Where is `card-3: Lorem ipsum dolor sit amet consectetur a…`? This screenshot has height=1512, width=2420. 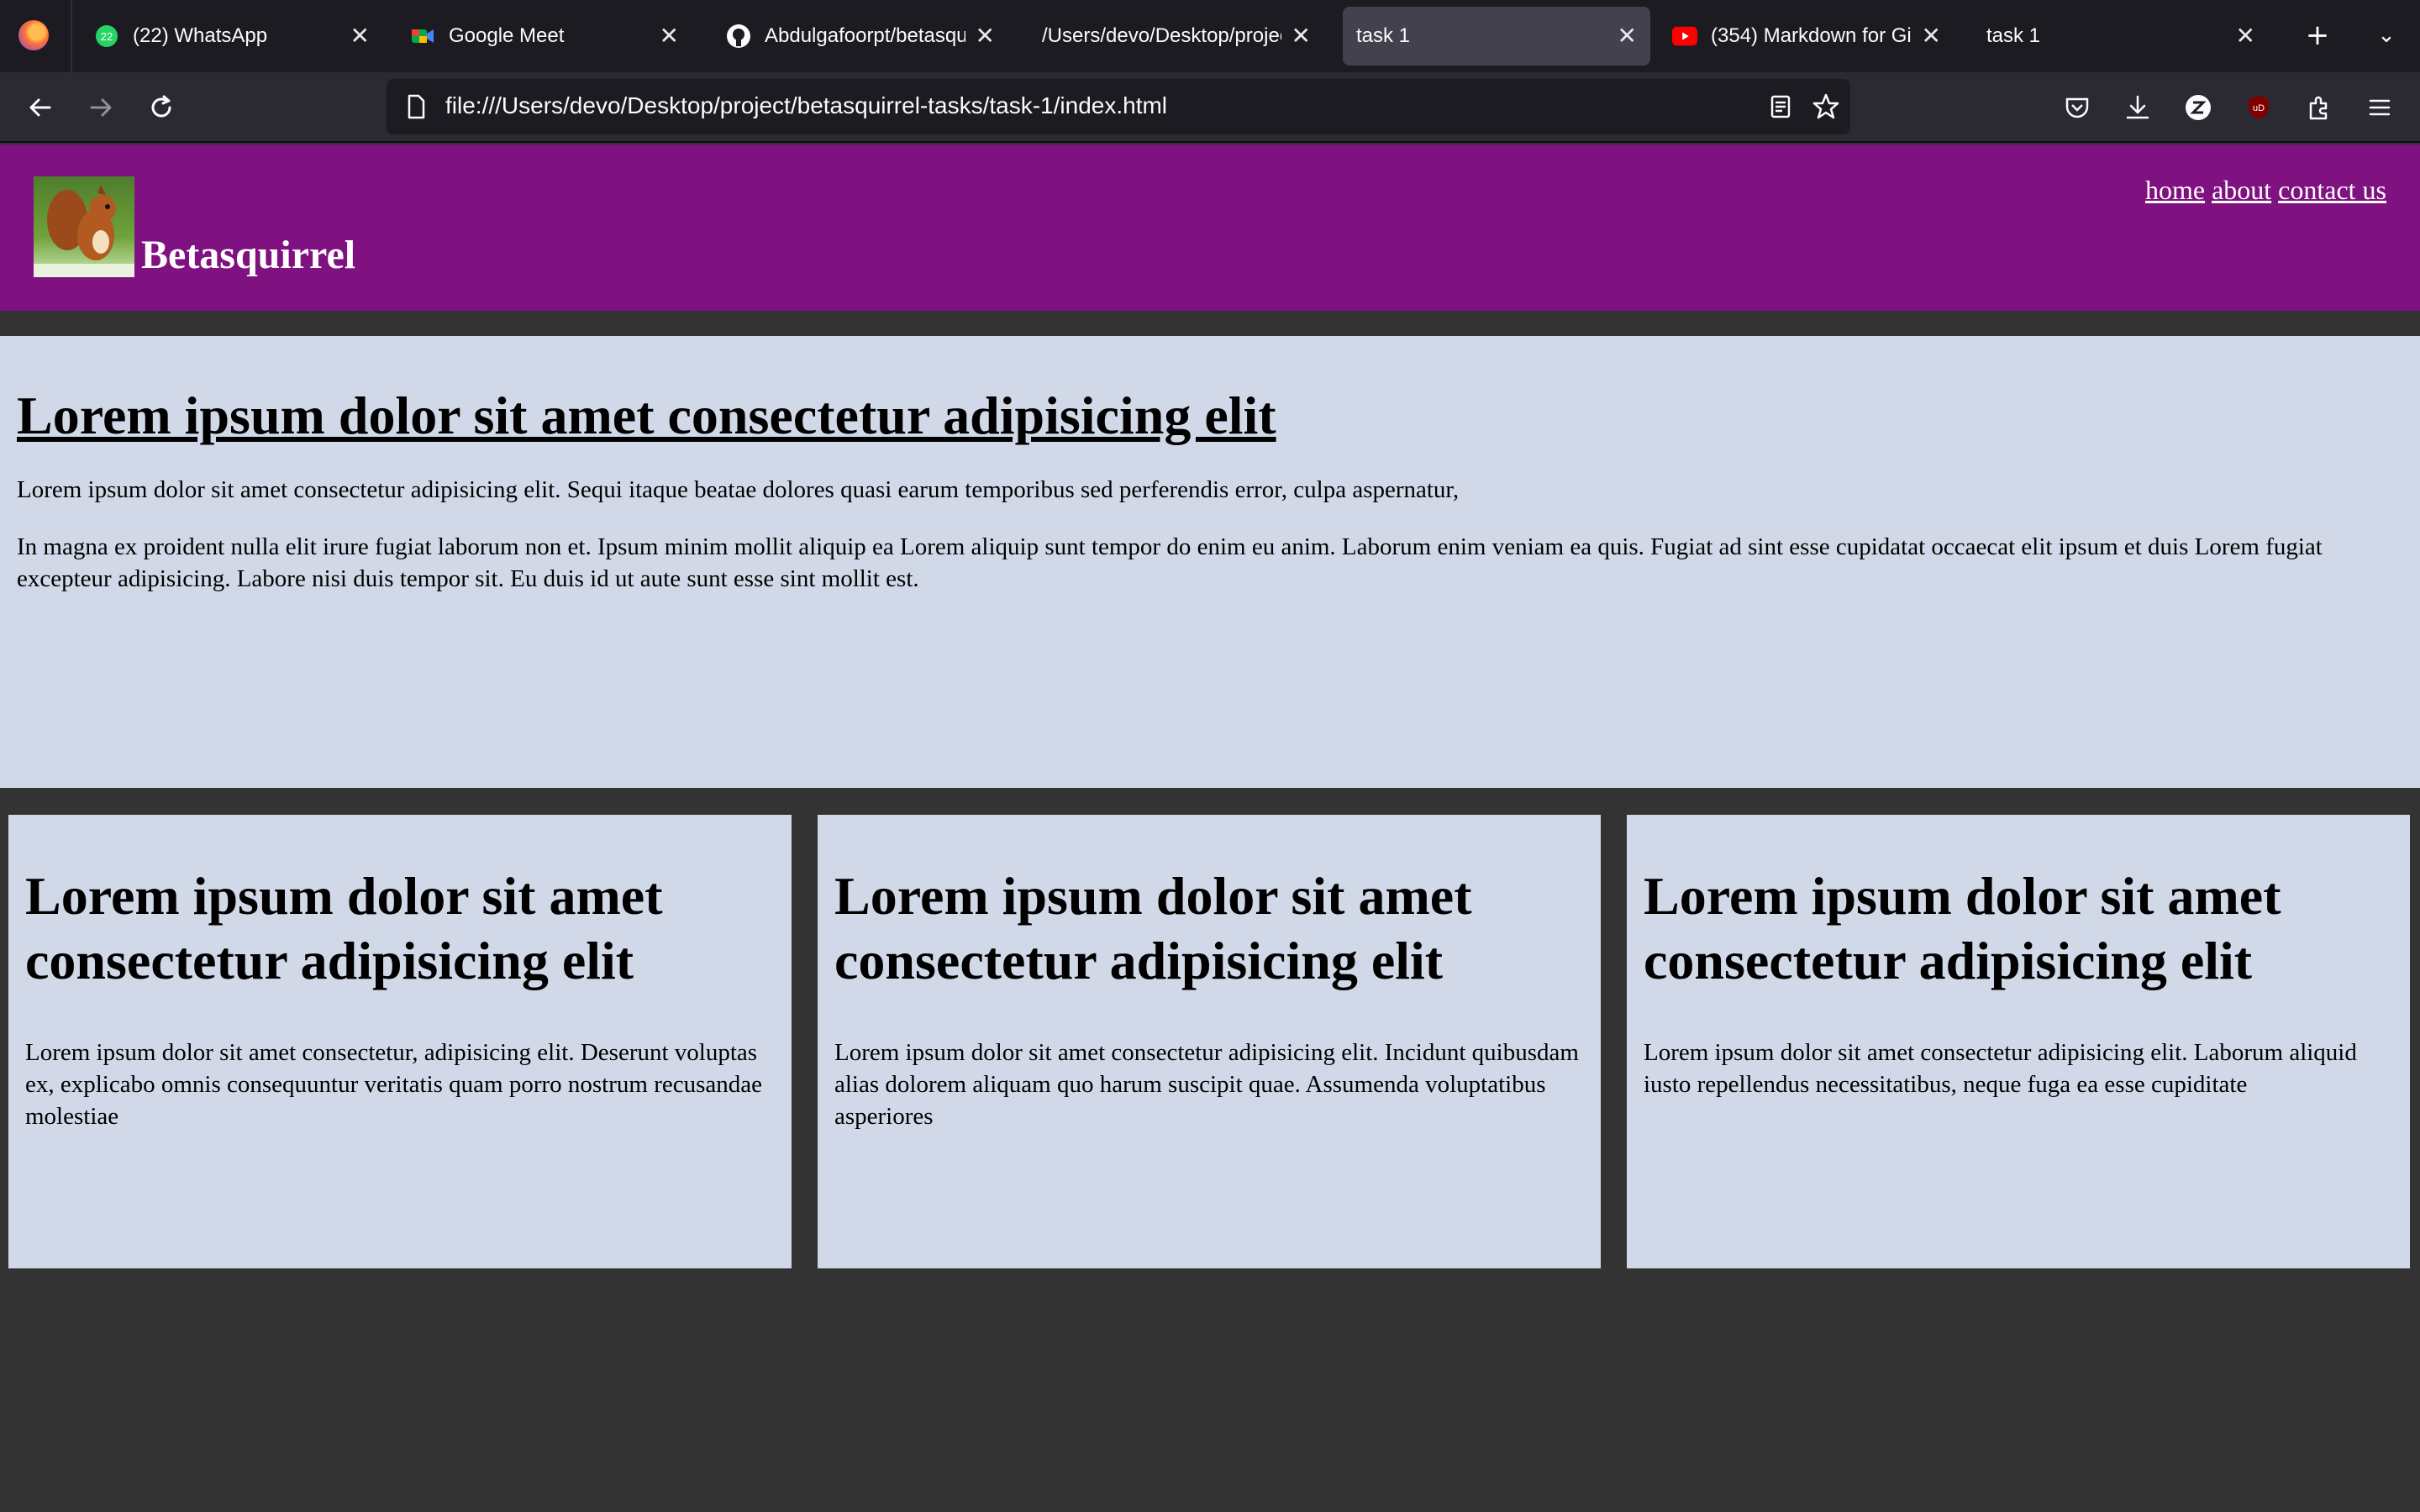 card-3: Lorem ipsum dolor sit amet consectetur a… is located at coordinates (2019, 1041).